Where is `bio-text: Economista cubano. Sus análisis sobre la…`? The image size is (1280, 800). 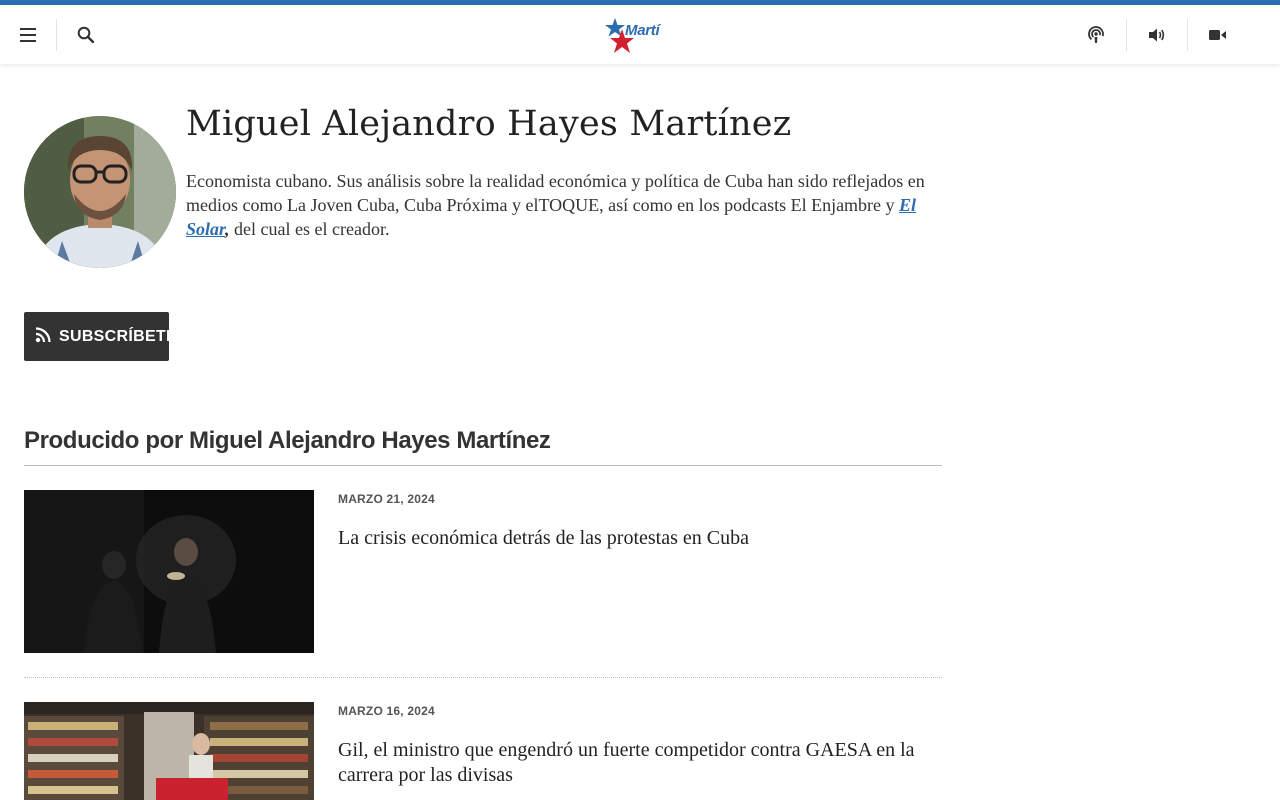 bio-text: Economista cubano. Sus análisis sobre la… is located at coordinates (555, 193).